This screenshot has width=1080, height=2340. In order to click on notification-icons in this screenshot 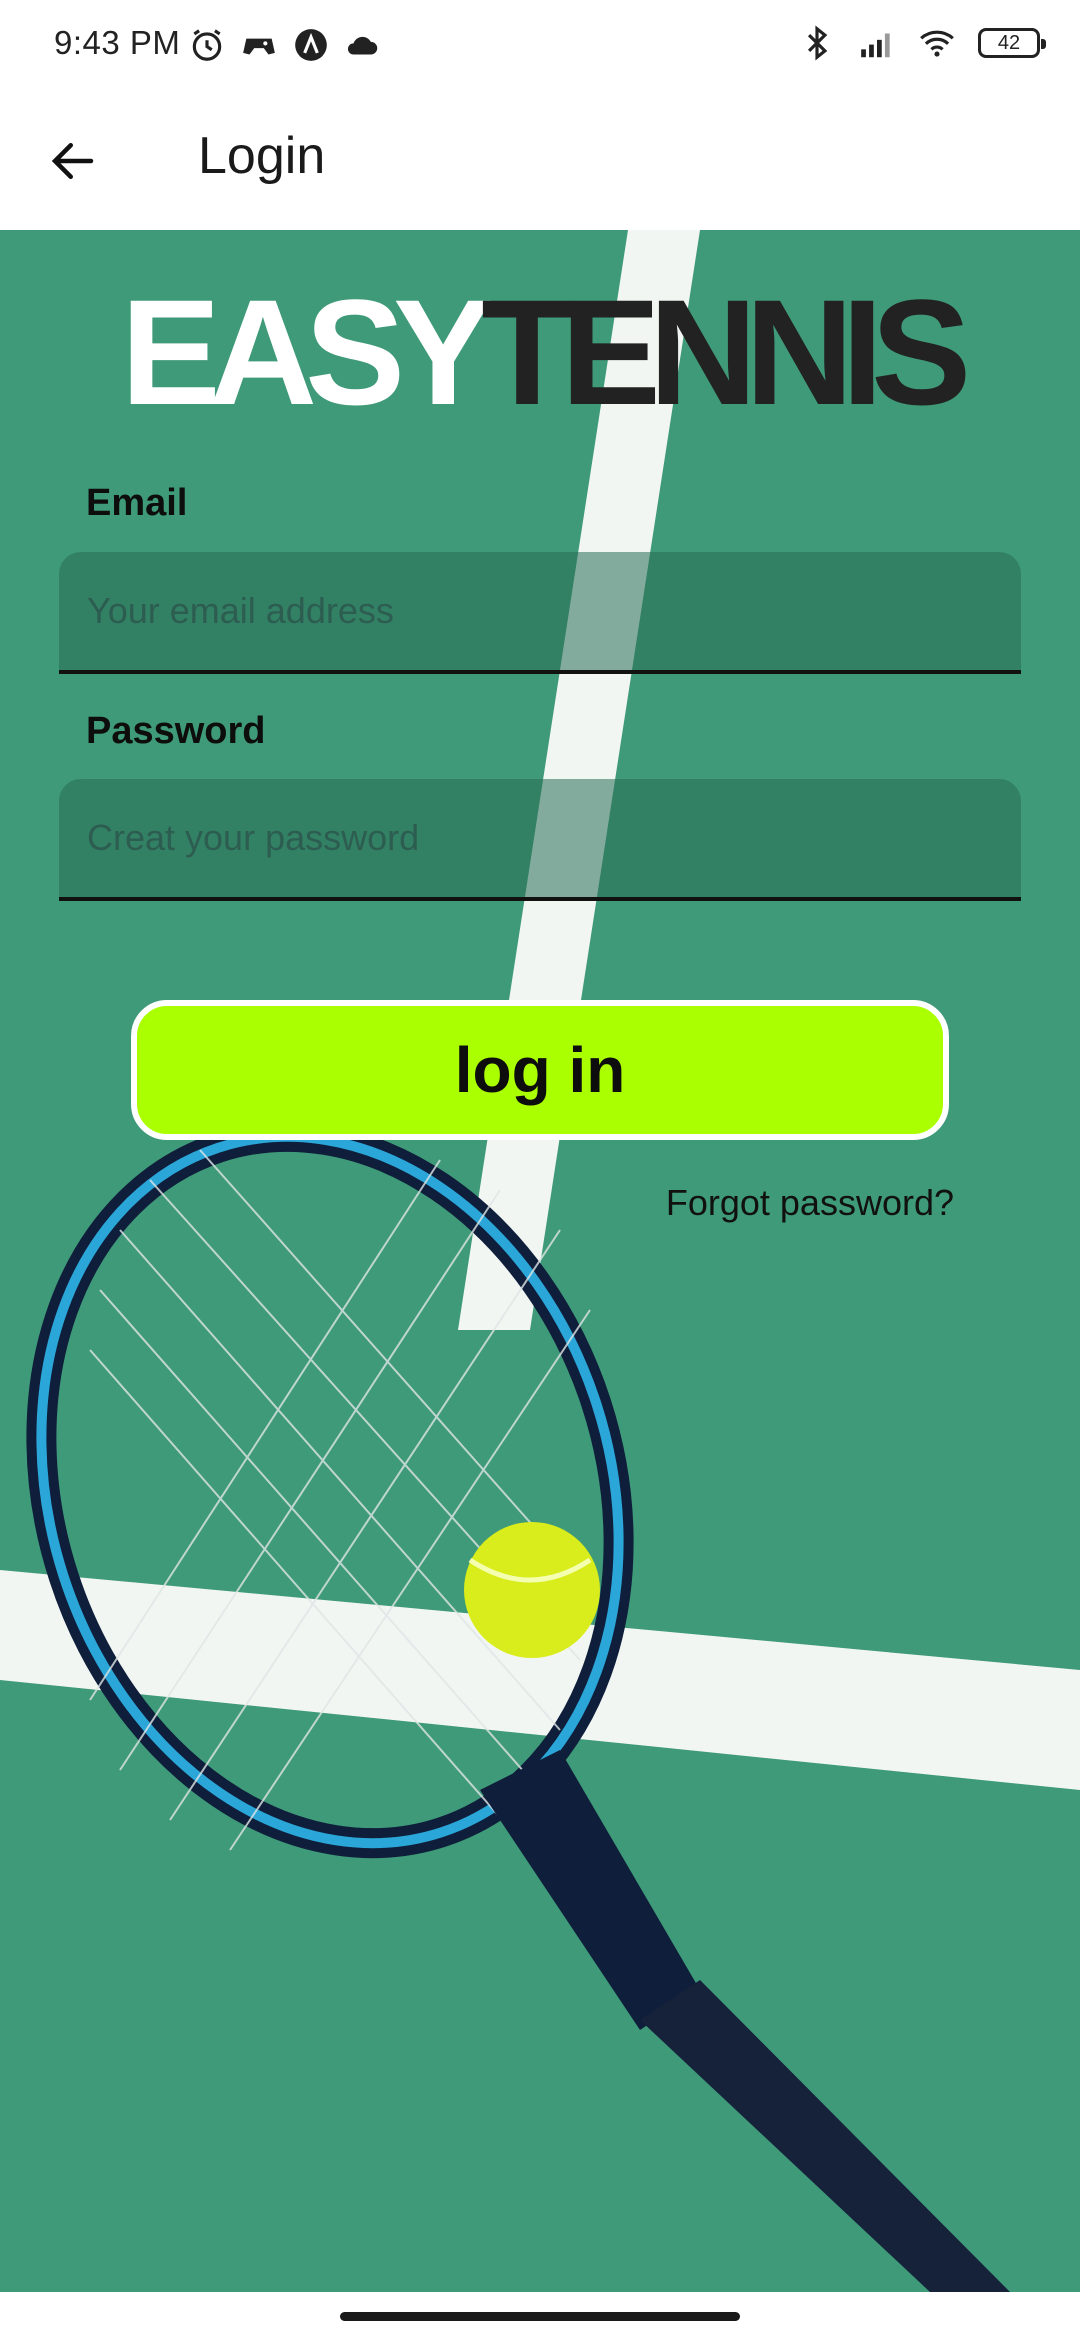, I will do `click(285, 45)`.